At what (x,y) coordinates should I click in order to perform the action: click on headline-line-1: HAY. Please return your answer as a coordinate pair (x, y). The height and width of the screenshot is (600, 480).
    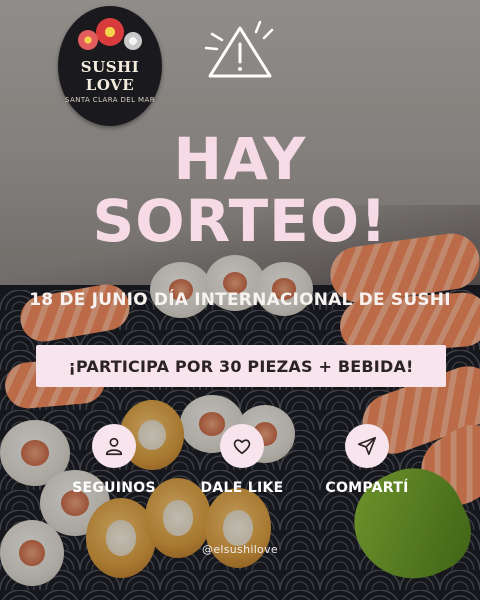
    Looking at the image, I should click on (240, 159).